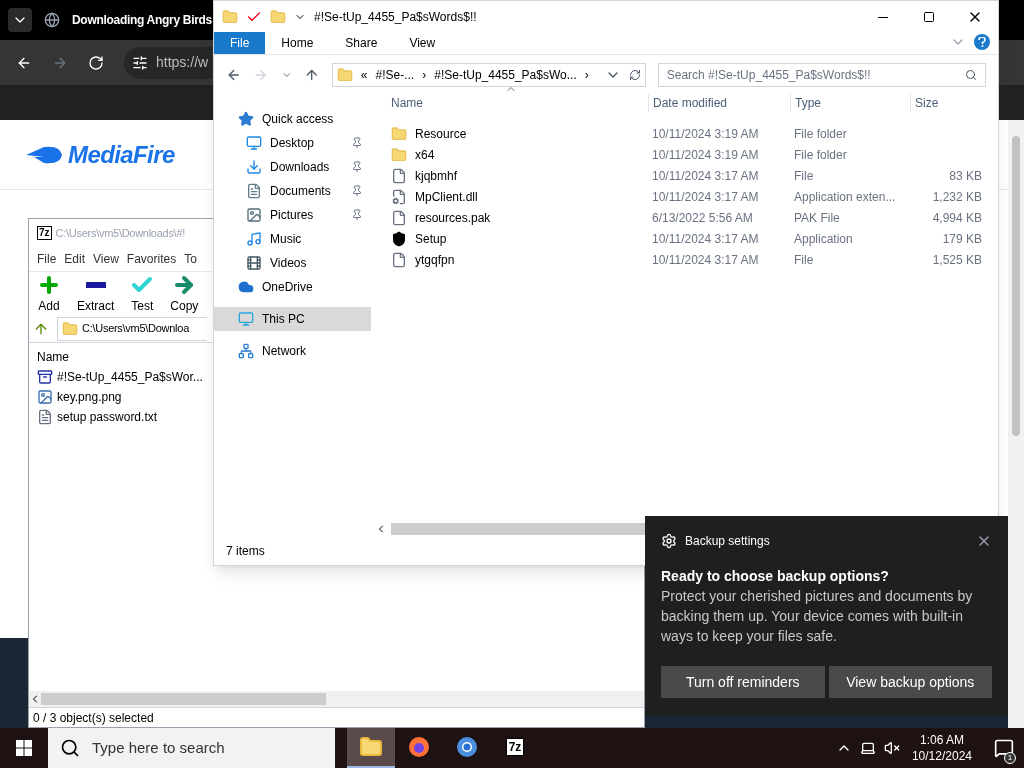  I want to click on ribbon-tab: Home, so click(297, 43).